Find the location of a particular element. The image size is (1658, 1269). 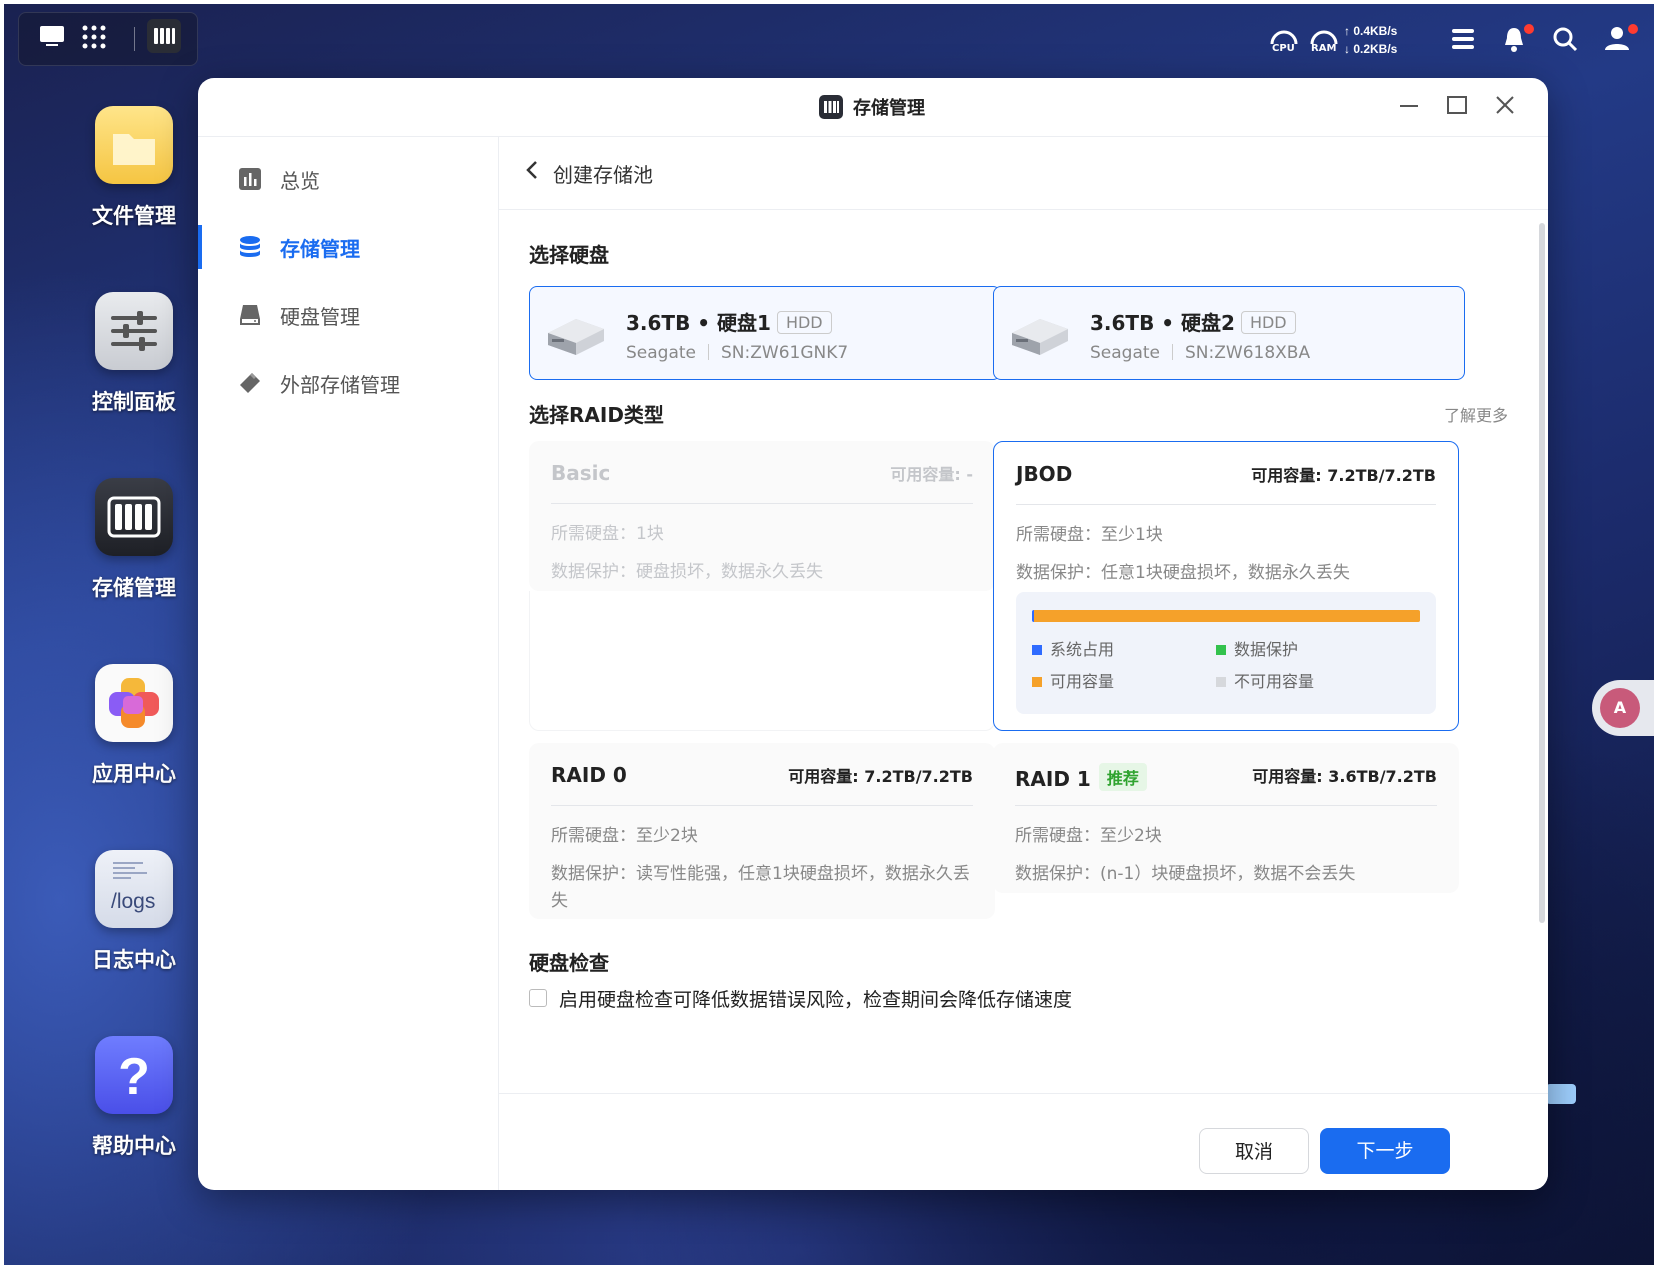

desktop-icon is located at coordinates (52, 38).